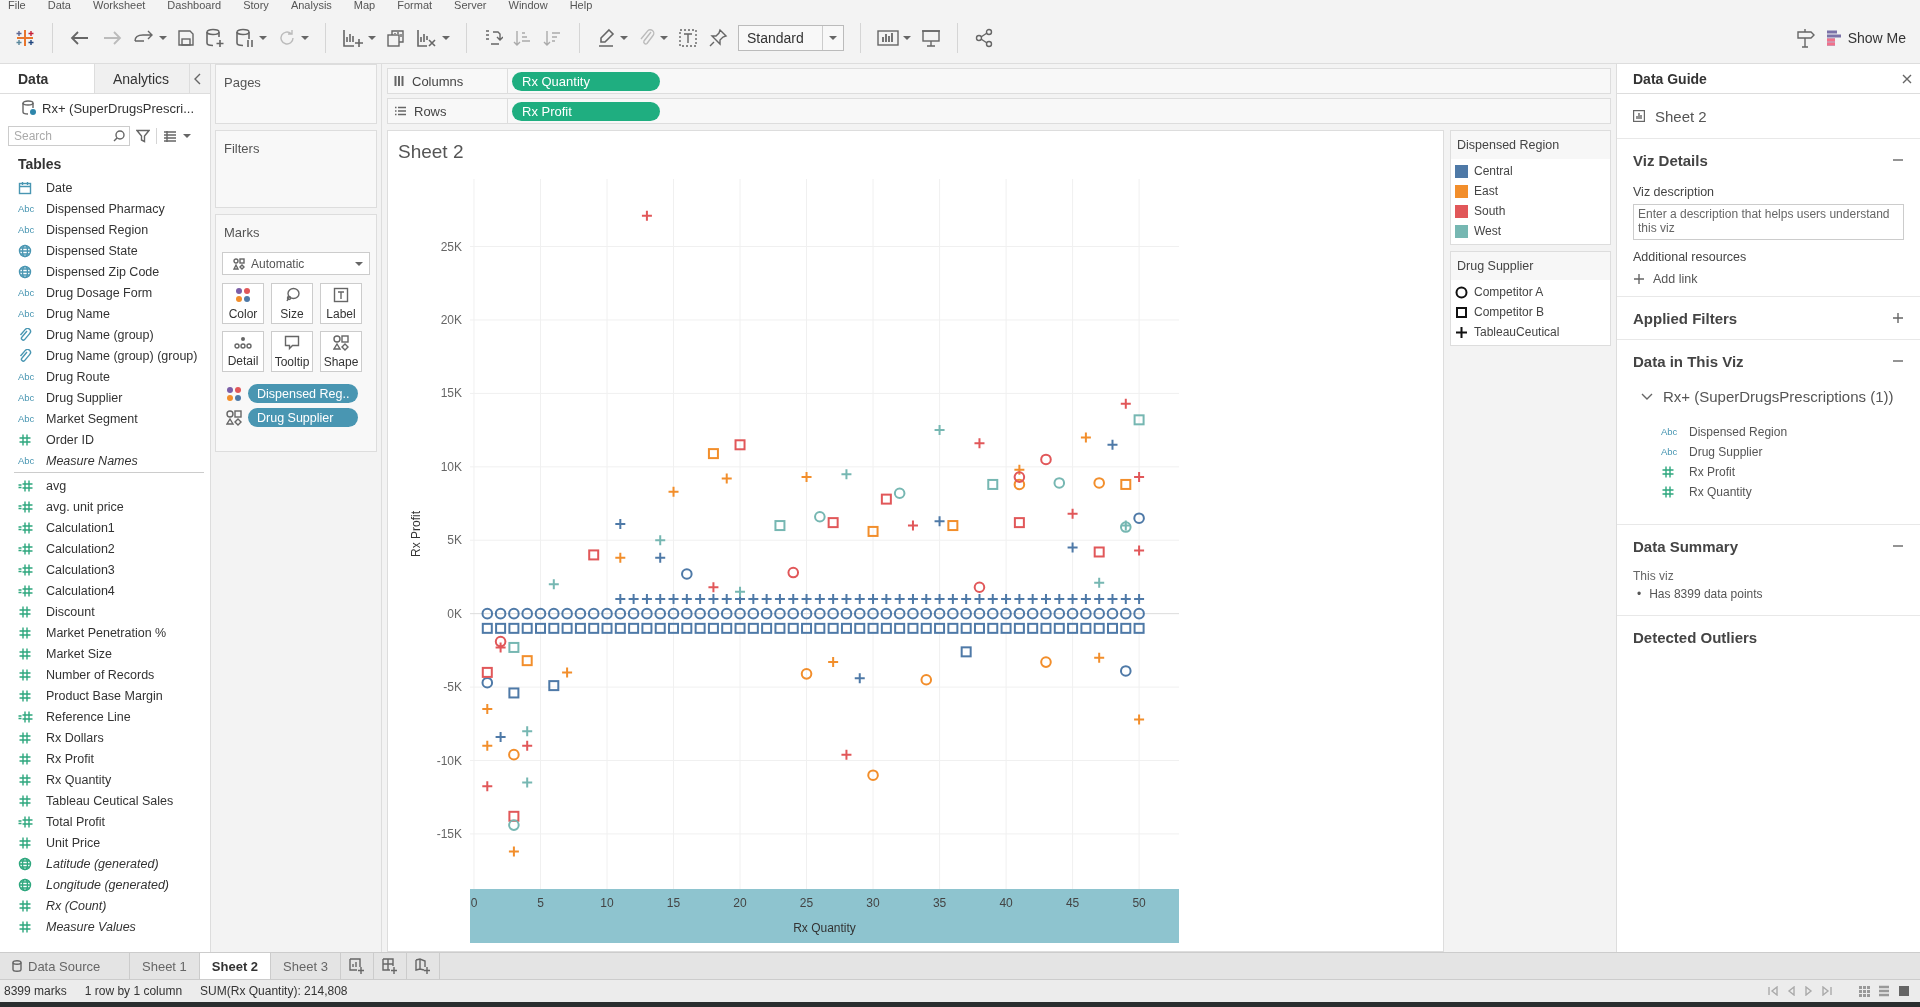  What do you see at coordinates (430, 111) in the screenshot?
I see `shelf-label: Rows` at bounding box center [430, 111].